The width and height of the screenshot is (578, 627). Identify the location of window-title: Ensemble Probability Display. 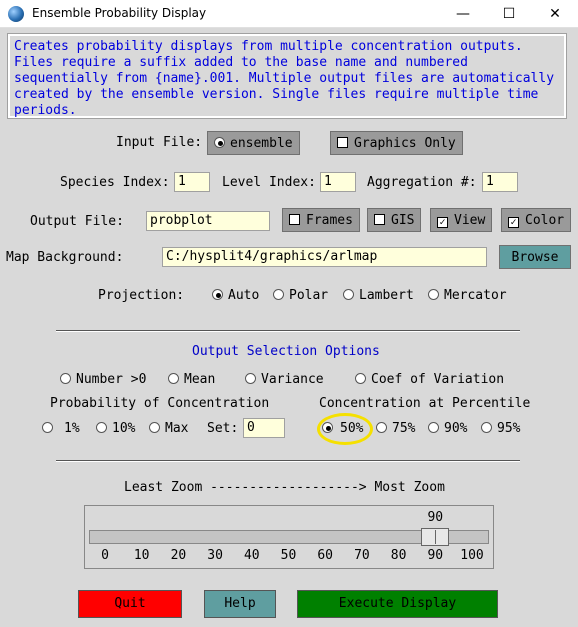
(119, 13).